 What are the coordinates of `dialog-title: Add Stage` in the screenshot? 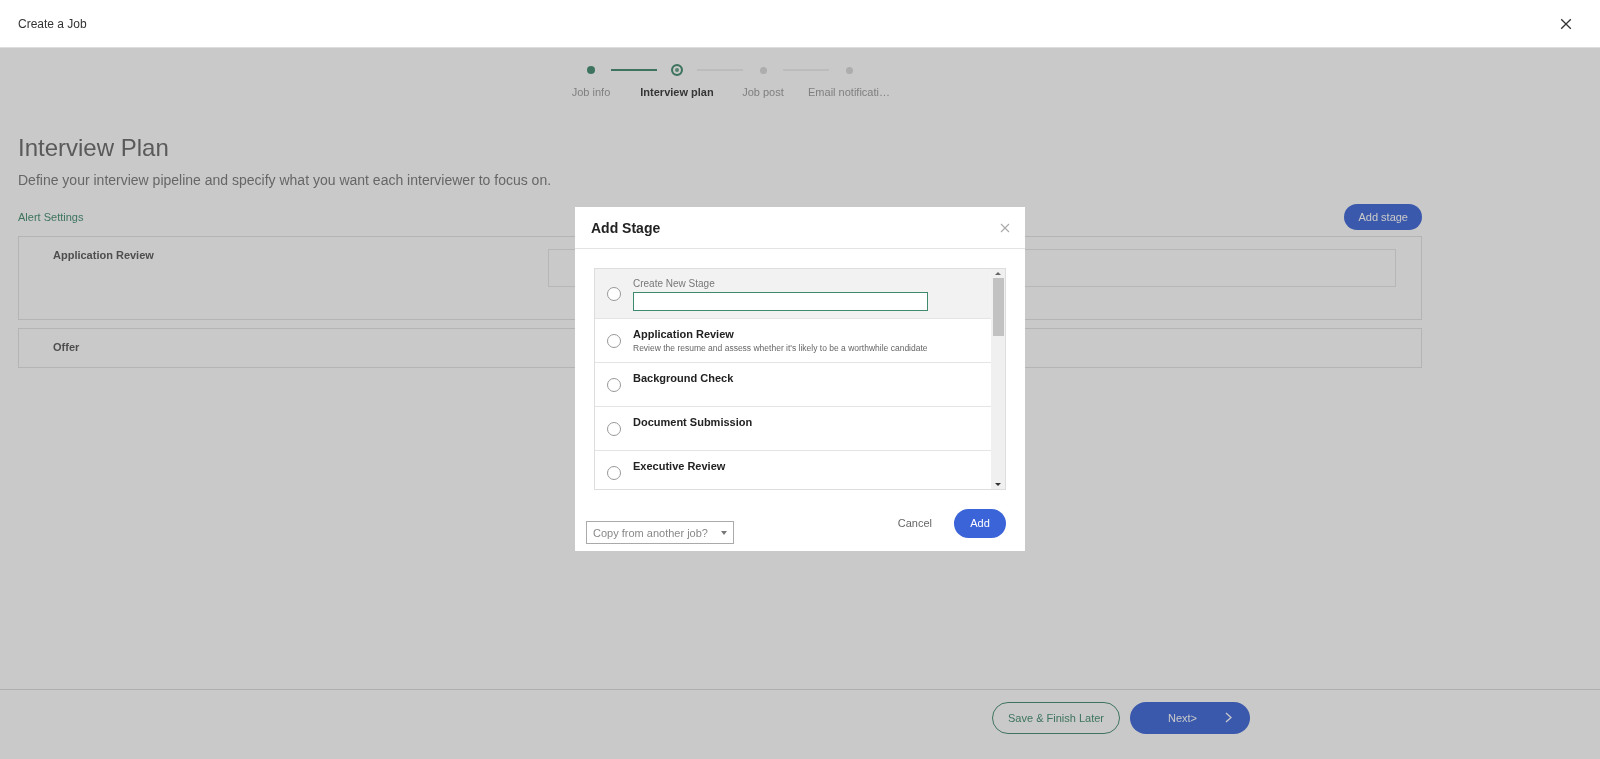 It's located at (626, 227).